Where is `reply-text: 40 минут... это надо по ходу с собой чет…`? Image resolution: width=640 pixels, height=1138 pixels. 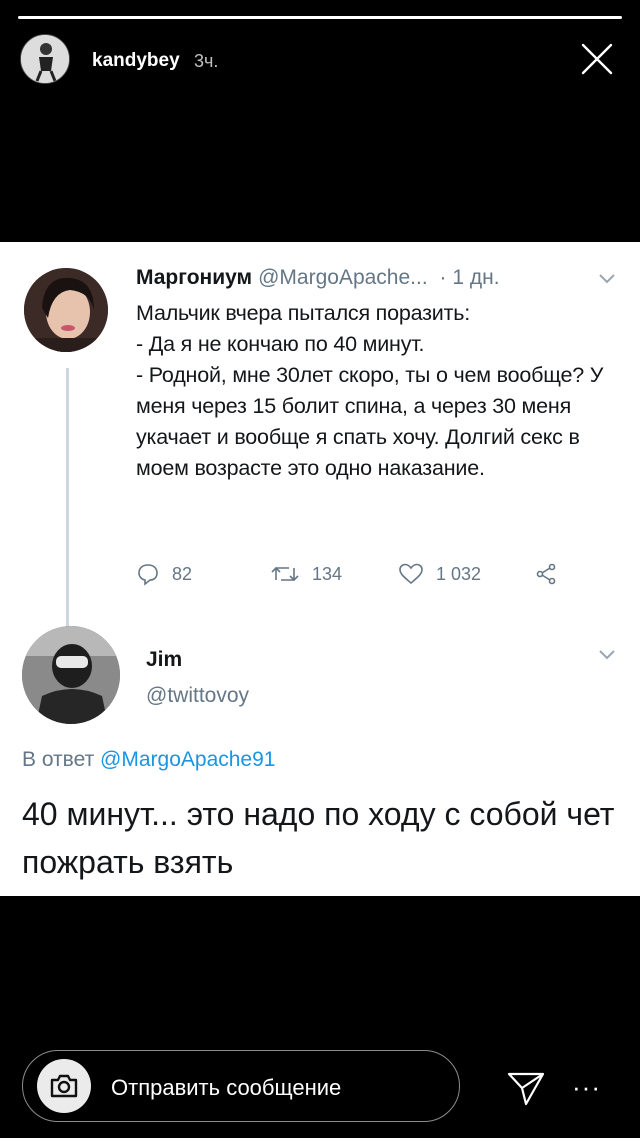
reply-text: 40 минут... это надо по ходу с собой чет… is located at coordinates (318, 838).